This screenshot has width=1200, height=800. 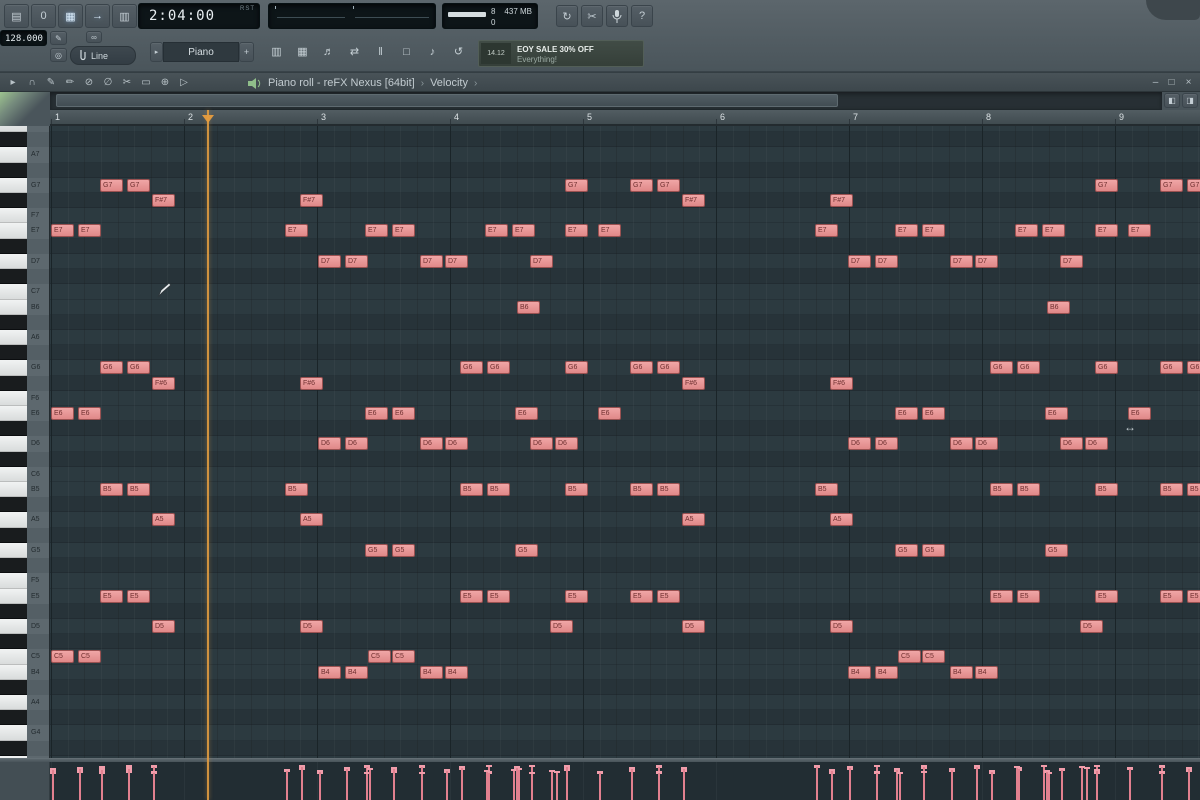 I want to click on scroll-option-button-2: ◨, so click(x=1190, y=100).